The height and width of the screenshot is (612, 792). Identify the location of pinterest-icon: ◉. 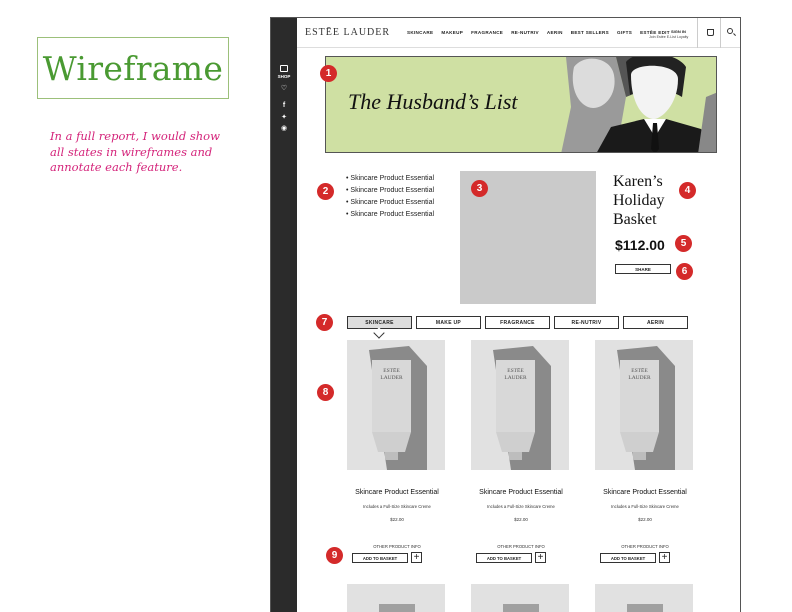
(284, 129).